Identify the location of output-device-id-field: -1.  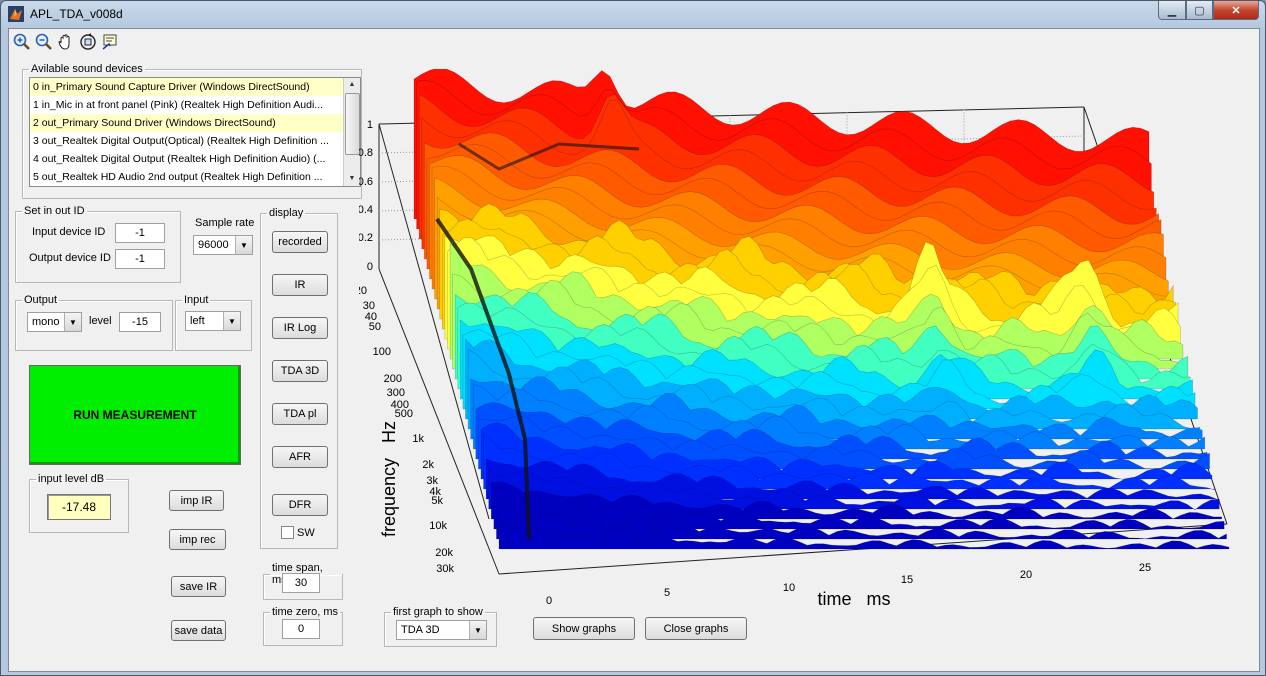
(140, 259).